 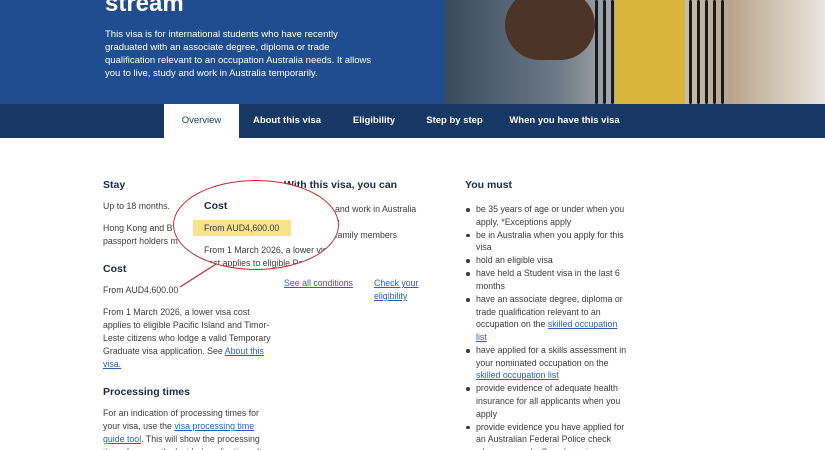 I want to click on callout-heading: Cost, so click(x=216, y=206).